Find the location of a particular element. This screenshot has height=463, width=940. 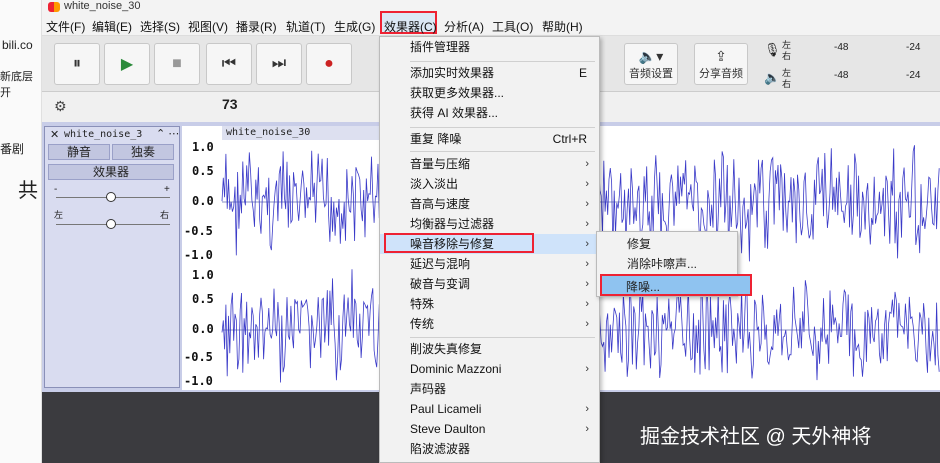

gain-minus-label: - is located at coordinates (56, 189).